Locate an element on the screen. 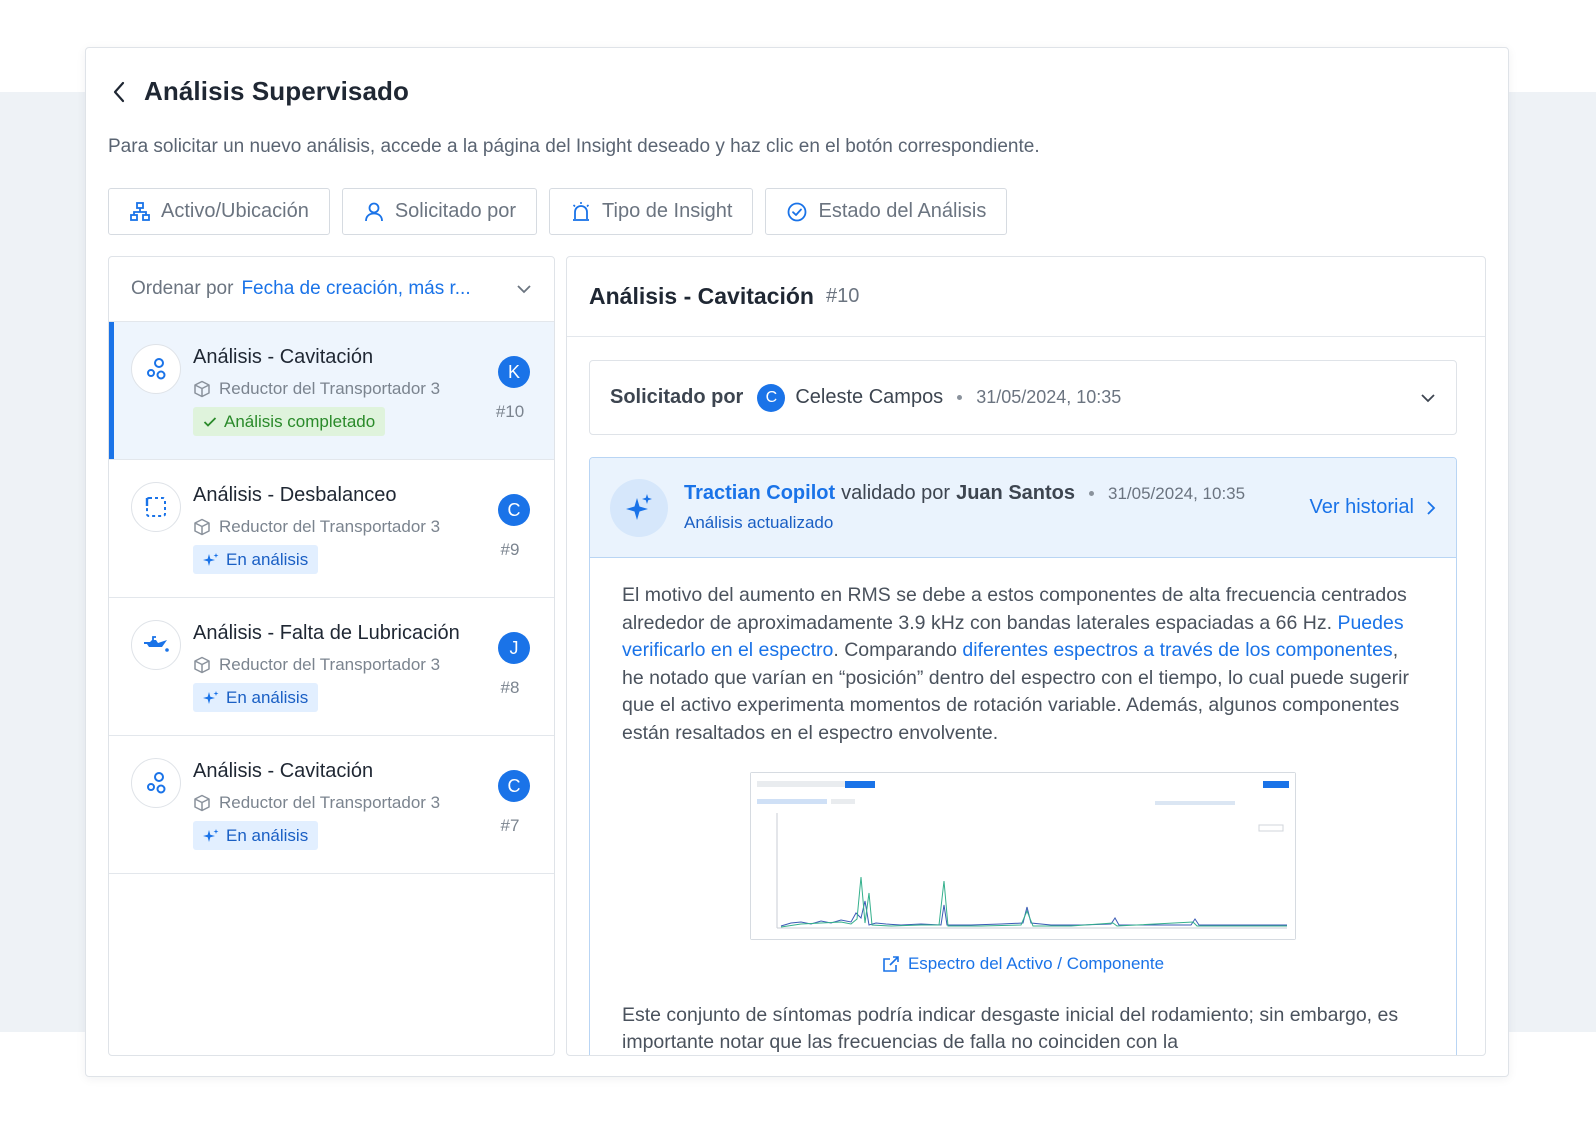 This screenshot has height=1133, width=1596. avatar: K is located at coordinates (514, 372).